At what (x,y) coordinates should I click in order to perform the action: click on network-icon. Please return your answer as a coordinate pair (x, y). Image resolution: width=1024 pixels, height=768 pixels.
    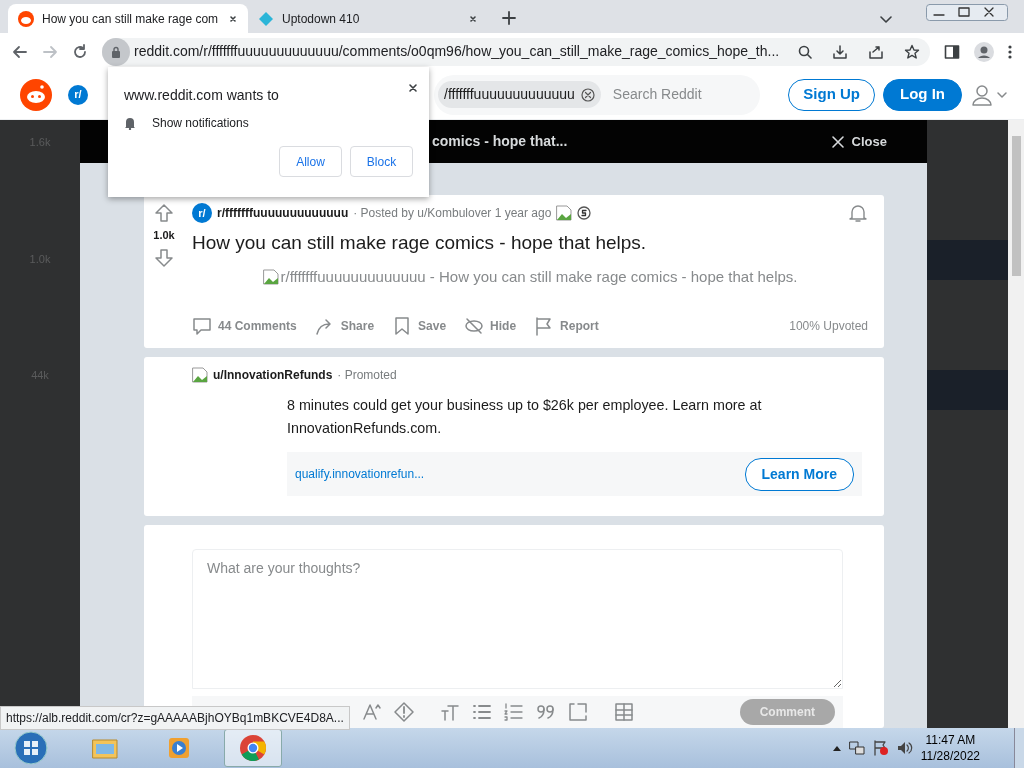
    Looking at the image, I should click on (856, 748).